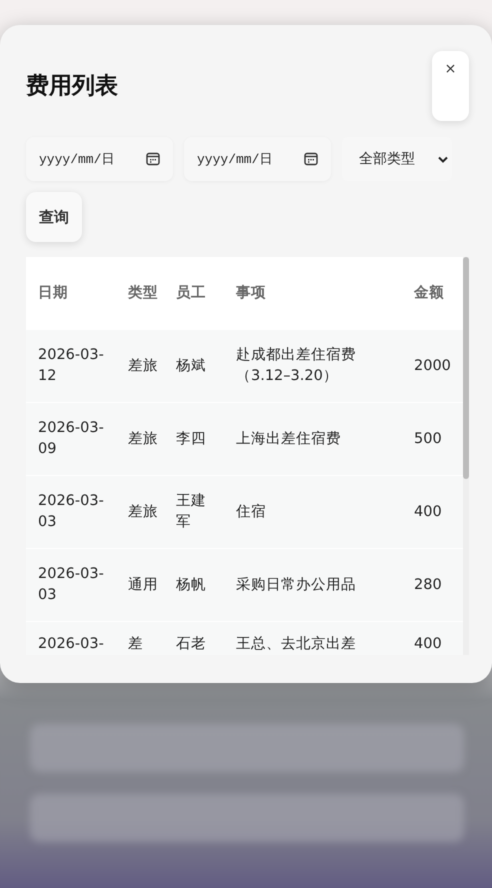 This screenshot has width=492, height=888. Describe the element at coordinates (71, 644) in the screenshot. I see `table-cell: 2026-03-` at that location.